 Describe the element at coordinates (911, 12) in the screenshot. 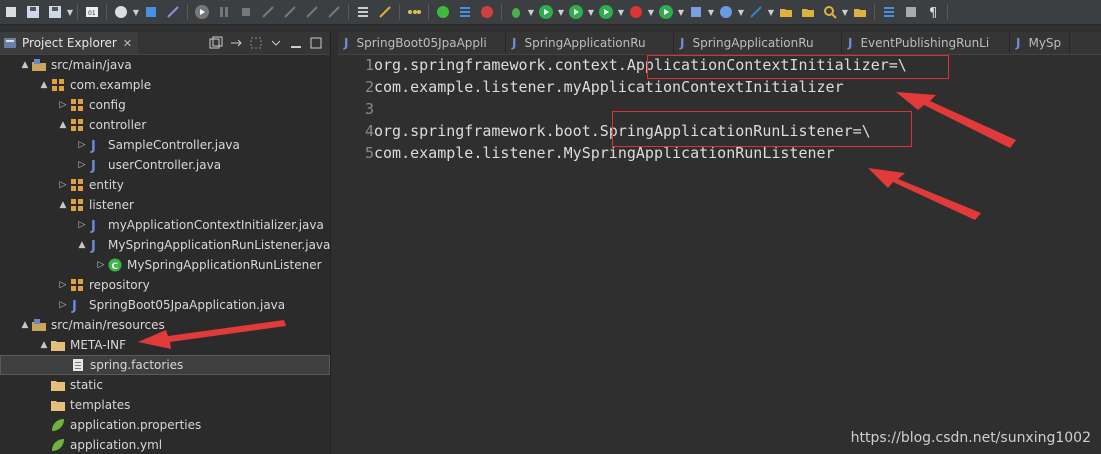

I see `block-icon` at that location.